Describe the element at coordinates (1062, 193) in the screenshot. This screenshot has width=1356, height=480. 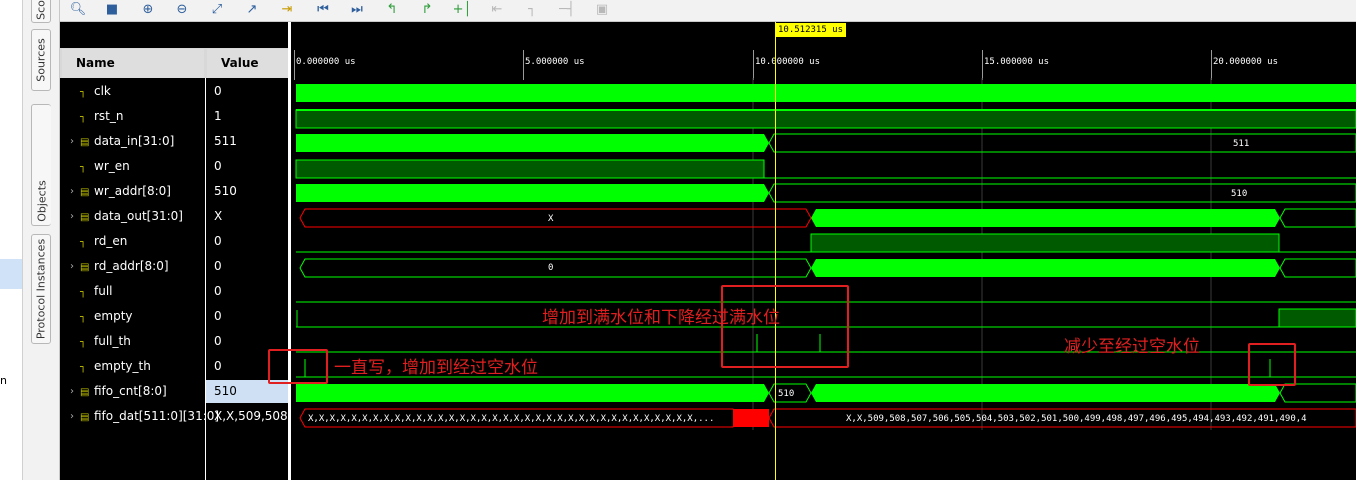
I see `wave-wr-addr-hold` at that location.